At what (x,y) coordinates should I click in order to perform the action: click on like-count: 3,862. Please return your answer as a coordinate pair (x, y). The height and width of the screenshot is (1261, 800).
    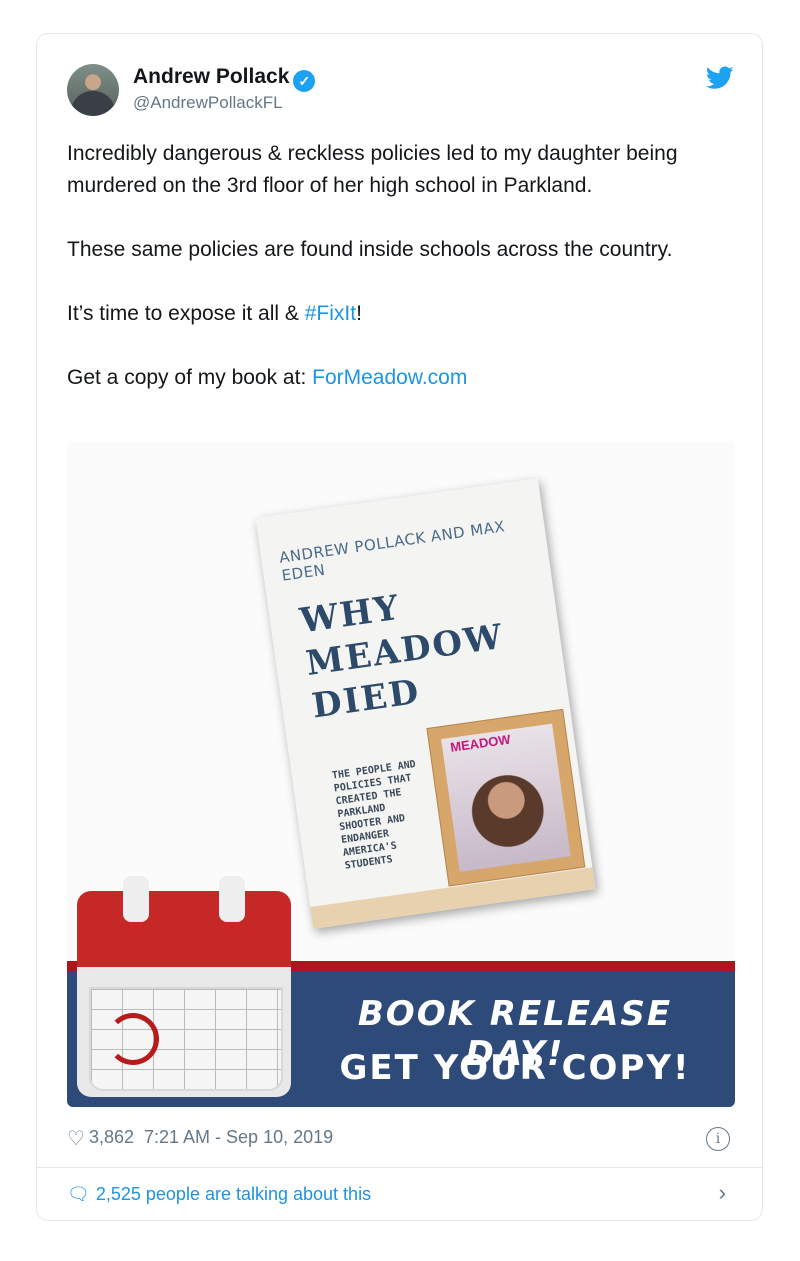
    Looking at the image, I should click on (111, 1137).